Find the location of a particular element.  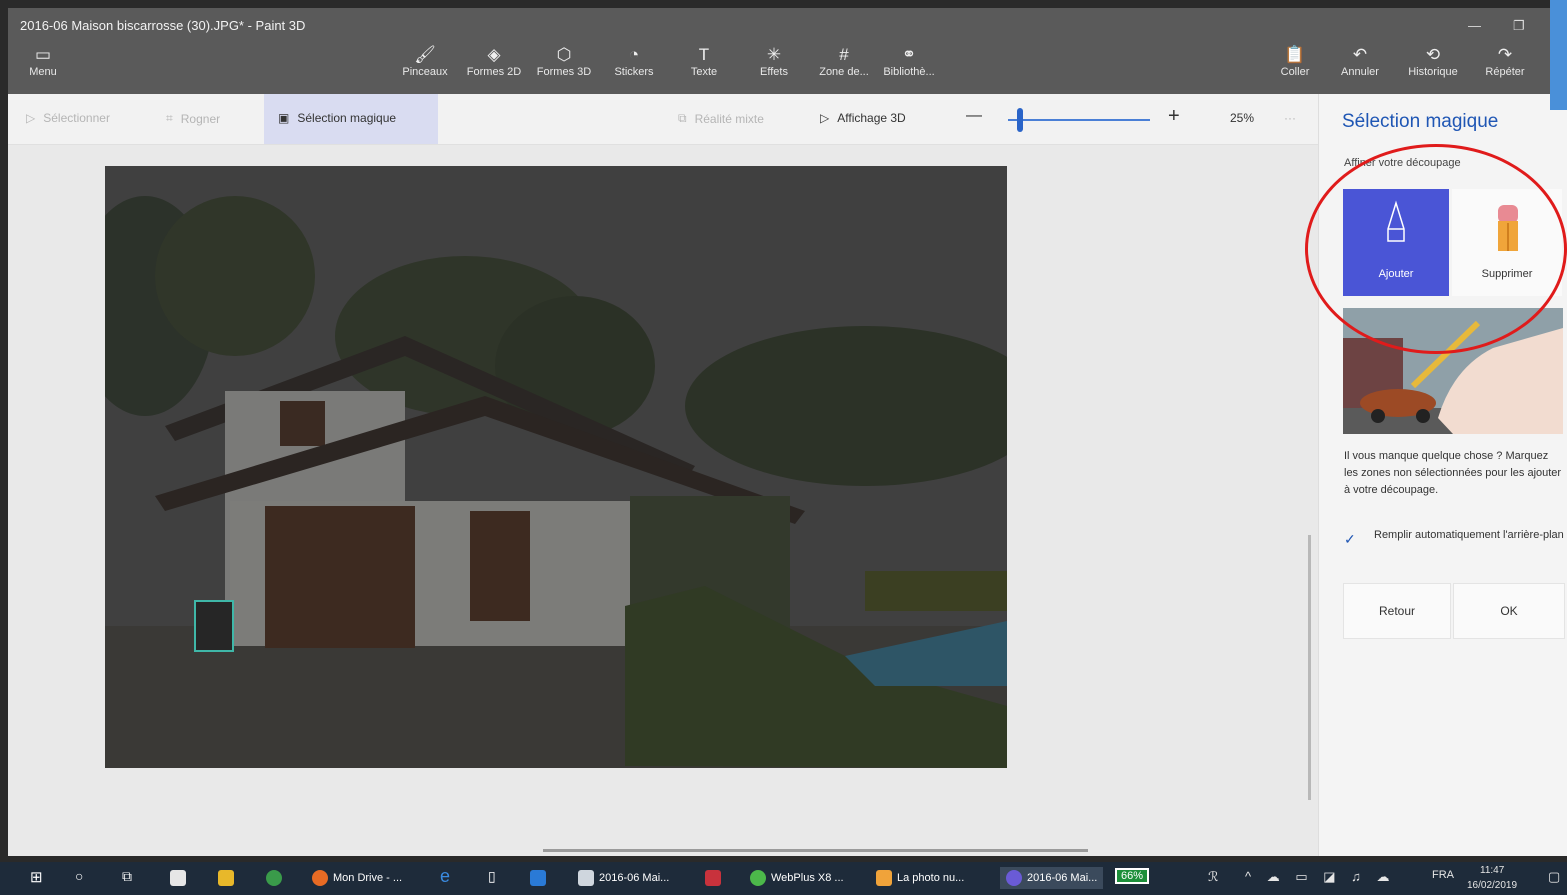

more-options-button: ··· is located at coordinates (1290, 118).